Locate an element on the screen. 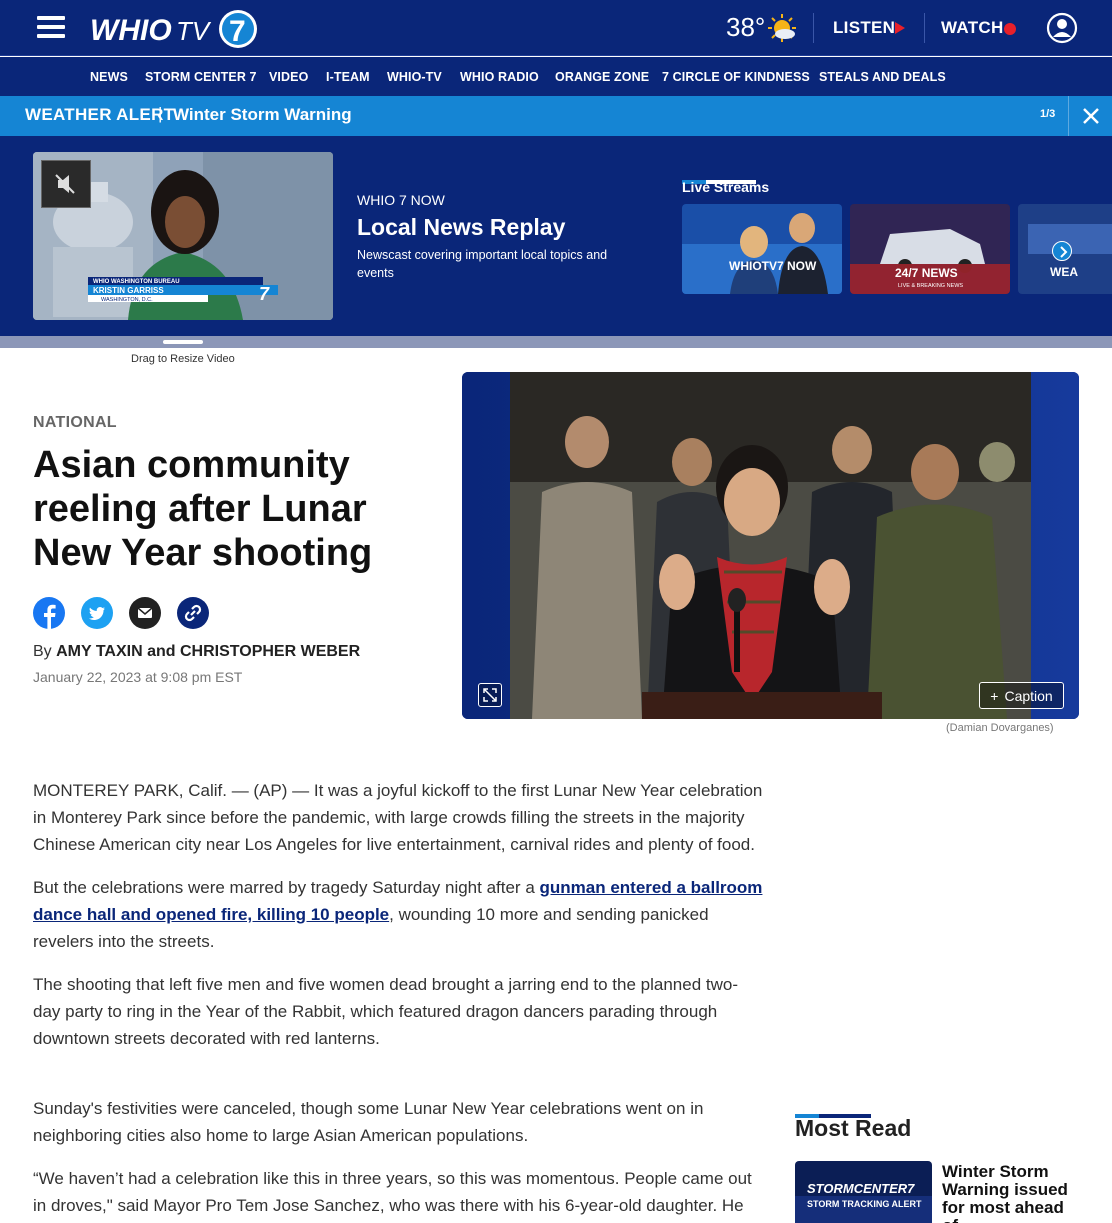 The image size is (1112, 1223). most-read-accent is located at coordinates (833, 1111).